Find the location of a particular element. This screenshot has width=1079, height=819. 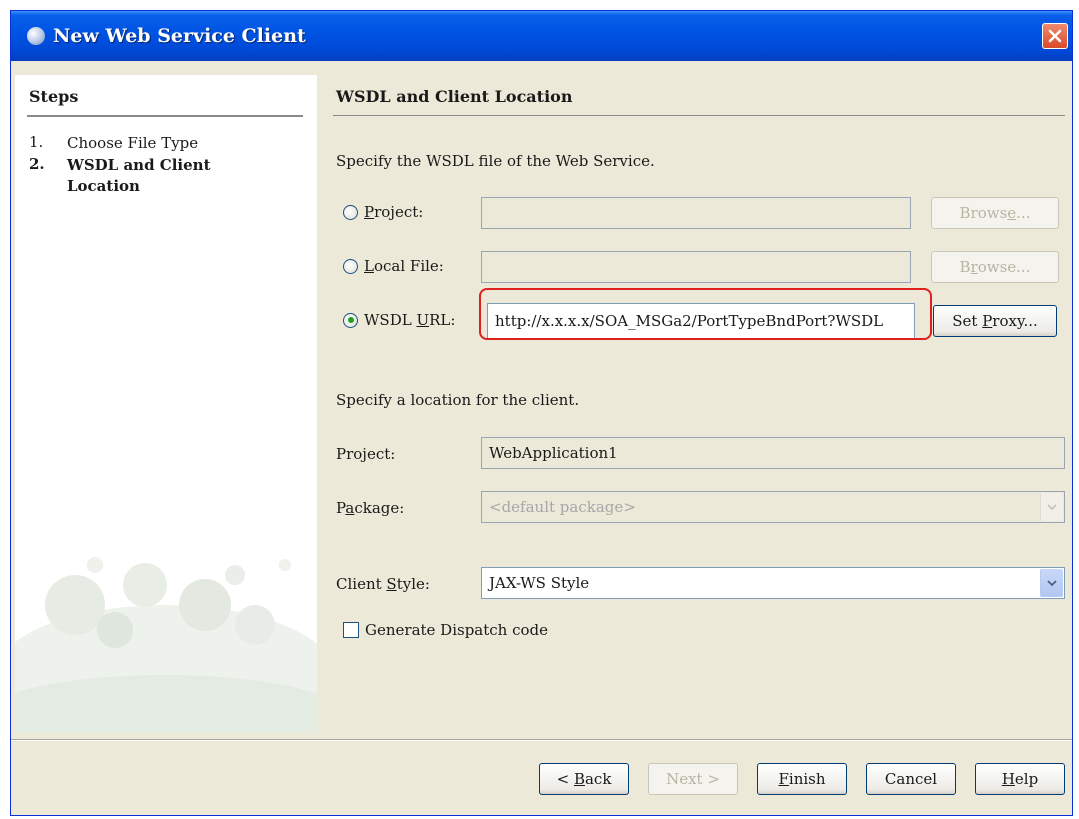

location-instruction: Specify a location for the client. is located at coordinates (458, 400).